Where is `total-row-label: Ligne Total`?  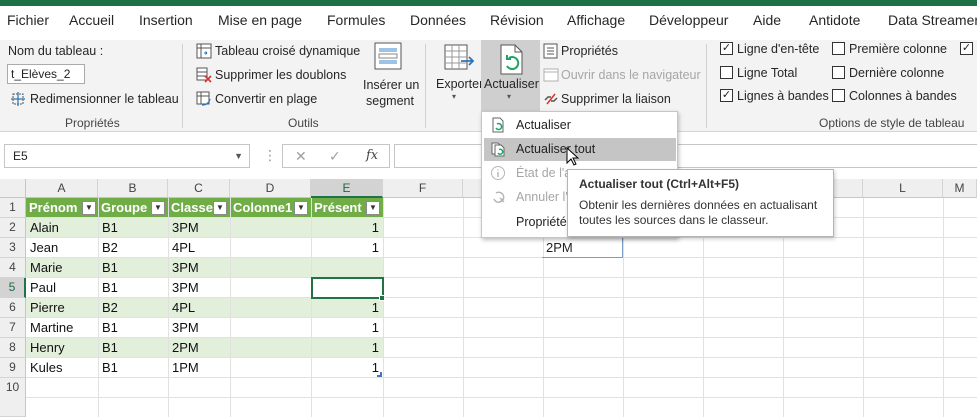 total-row-label: Ligne Total is located at coordinates (767, 73).